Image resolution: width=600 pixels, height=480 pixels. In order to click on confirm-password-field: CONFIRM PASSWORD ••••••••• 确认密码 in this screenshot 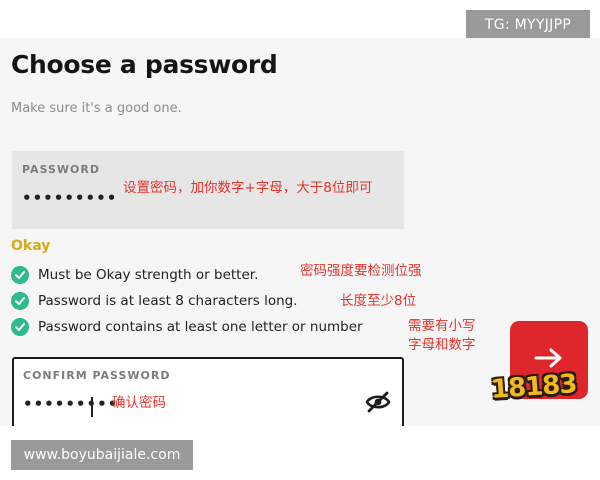, I will do `click(208, 391)`.